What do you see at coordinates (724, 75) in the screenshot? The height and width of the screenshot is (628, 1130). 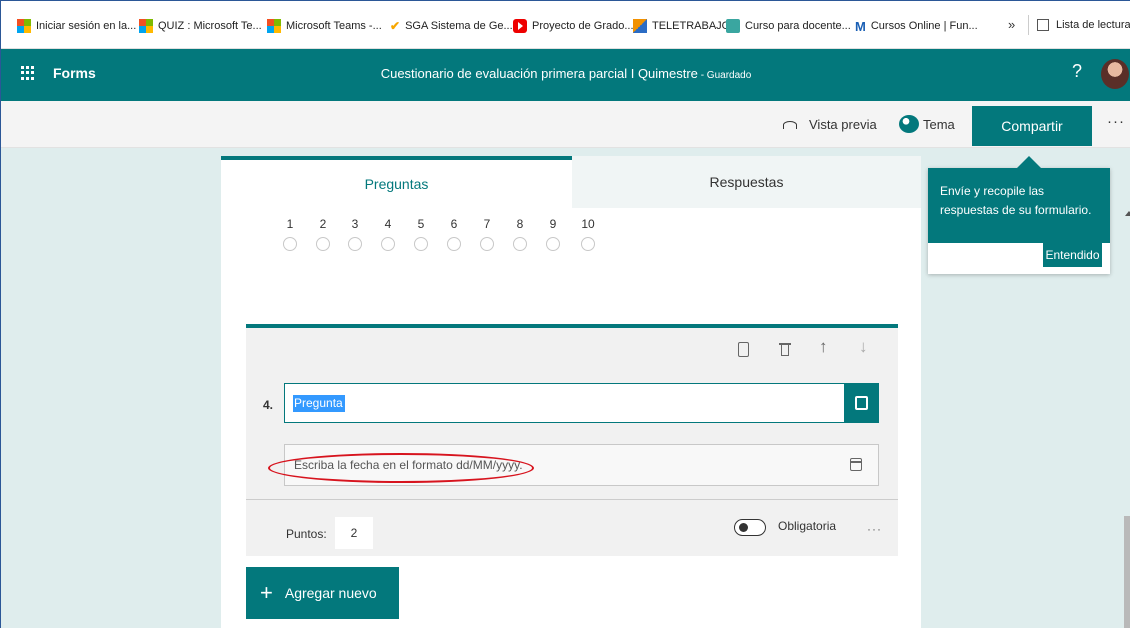 I see `save-status: - Guardado` at bounding box center [724, 75].